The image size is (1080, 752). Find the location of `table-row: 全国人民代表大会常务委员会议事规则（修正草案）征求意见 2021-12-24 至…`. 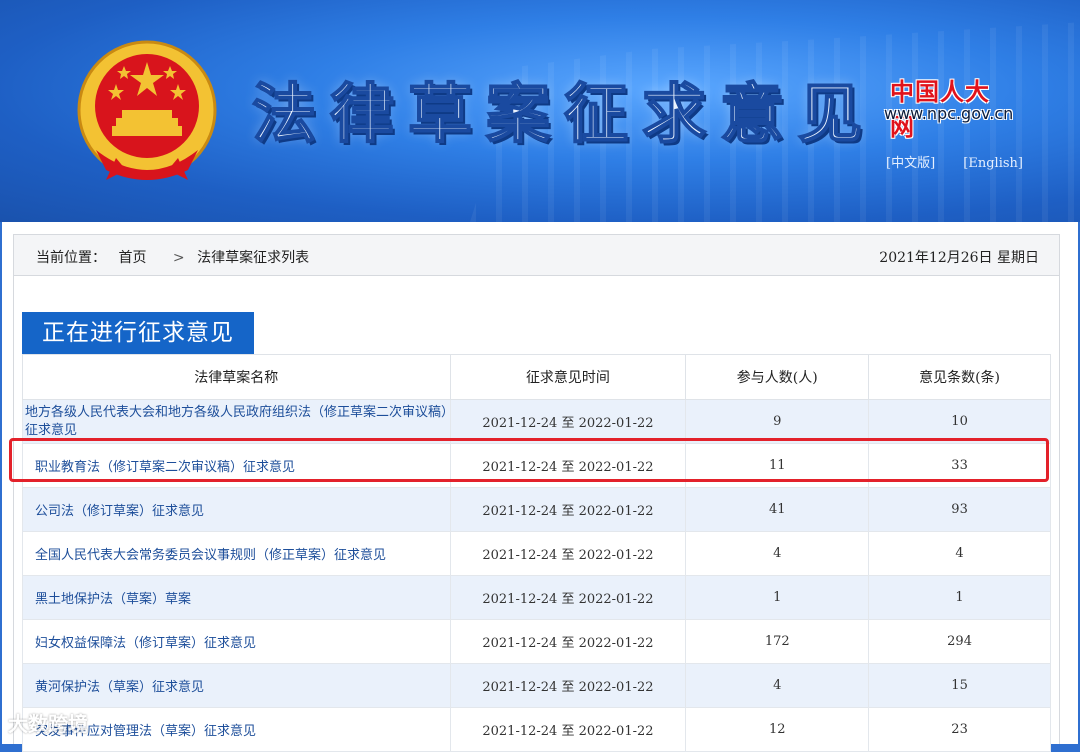

table-row: 全国人民代表大会常务委员会议事规则（修正草案）征求意见 2021-12-24 至… is located at coordinates (536, 553).